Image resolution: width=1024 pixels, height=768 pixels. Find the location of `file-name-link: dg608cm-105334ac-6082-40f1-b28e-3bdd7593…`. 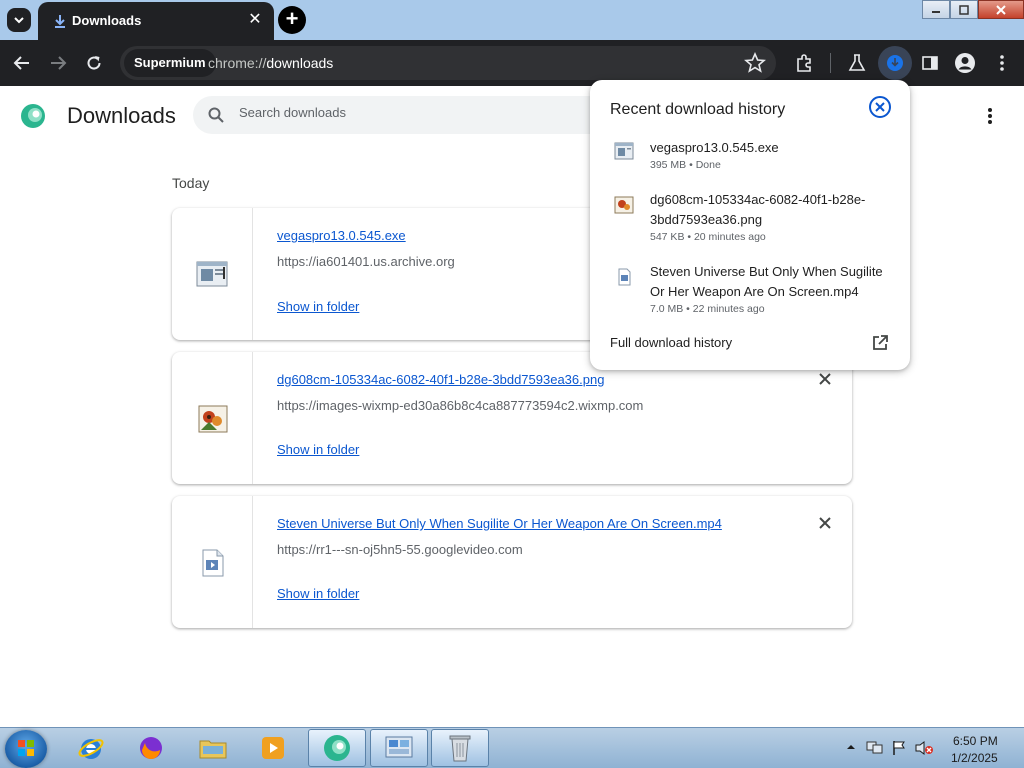

file-name-link: dg608cm-105334ac-6082-40f1-b28e-3bdd7593… is located at coordinates (440, 379).